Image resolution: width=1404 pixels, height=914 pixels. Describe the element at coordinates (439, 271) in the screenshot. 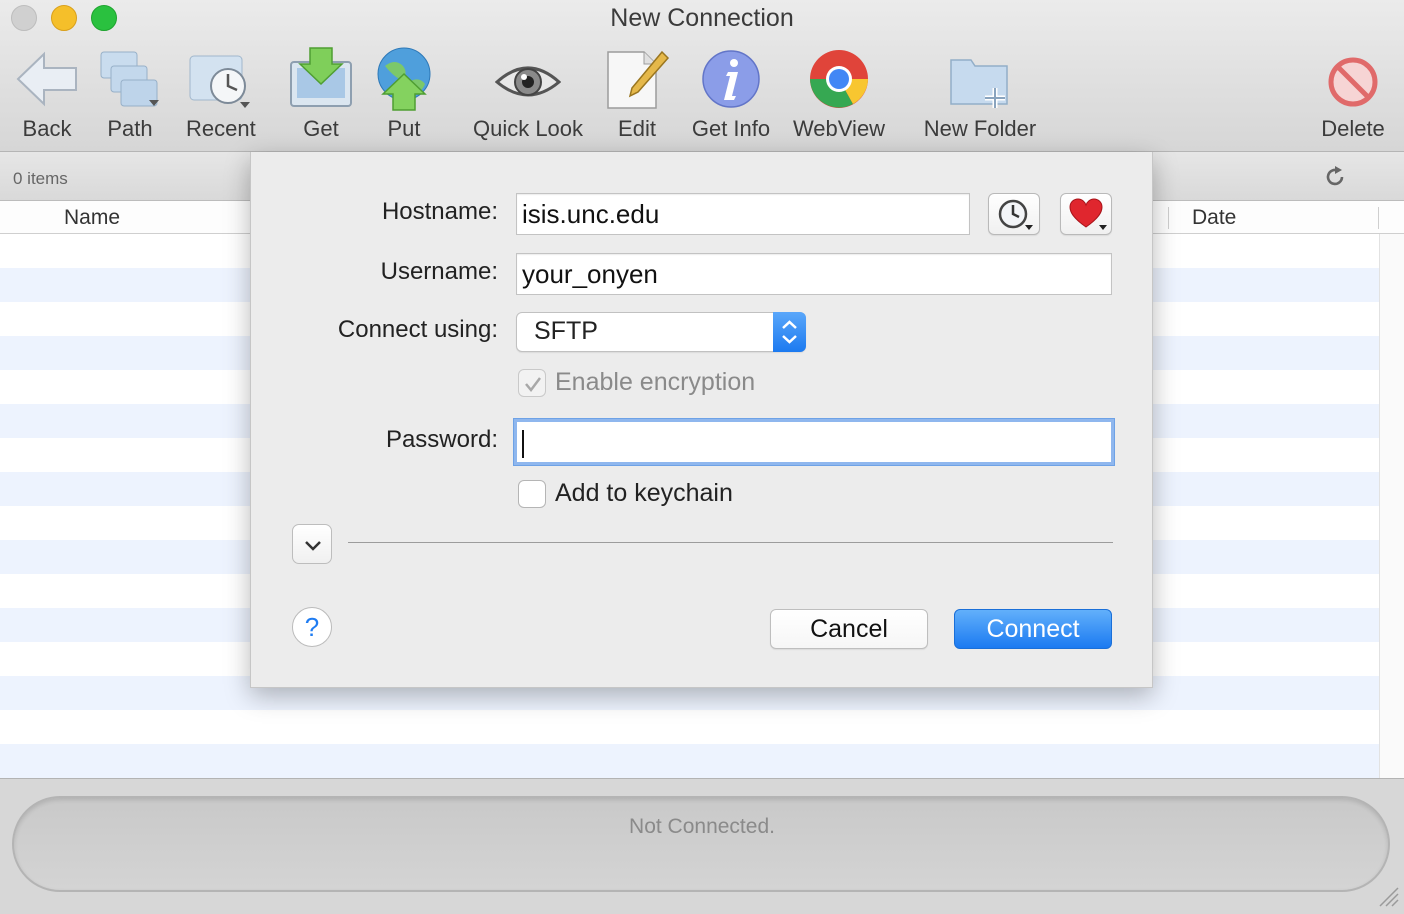

I see `username-label: Username:` at that location.